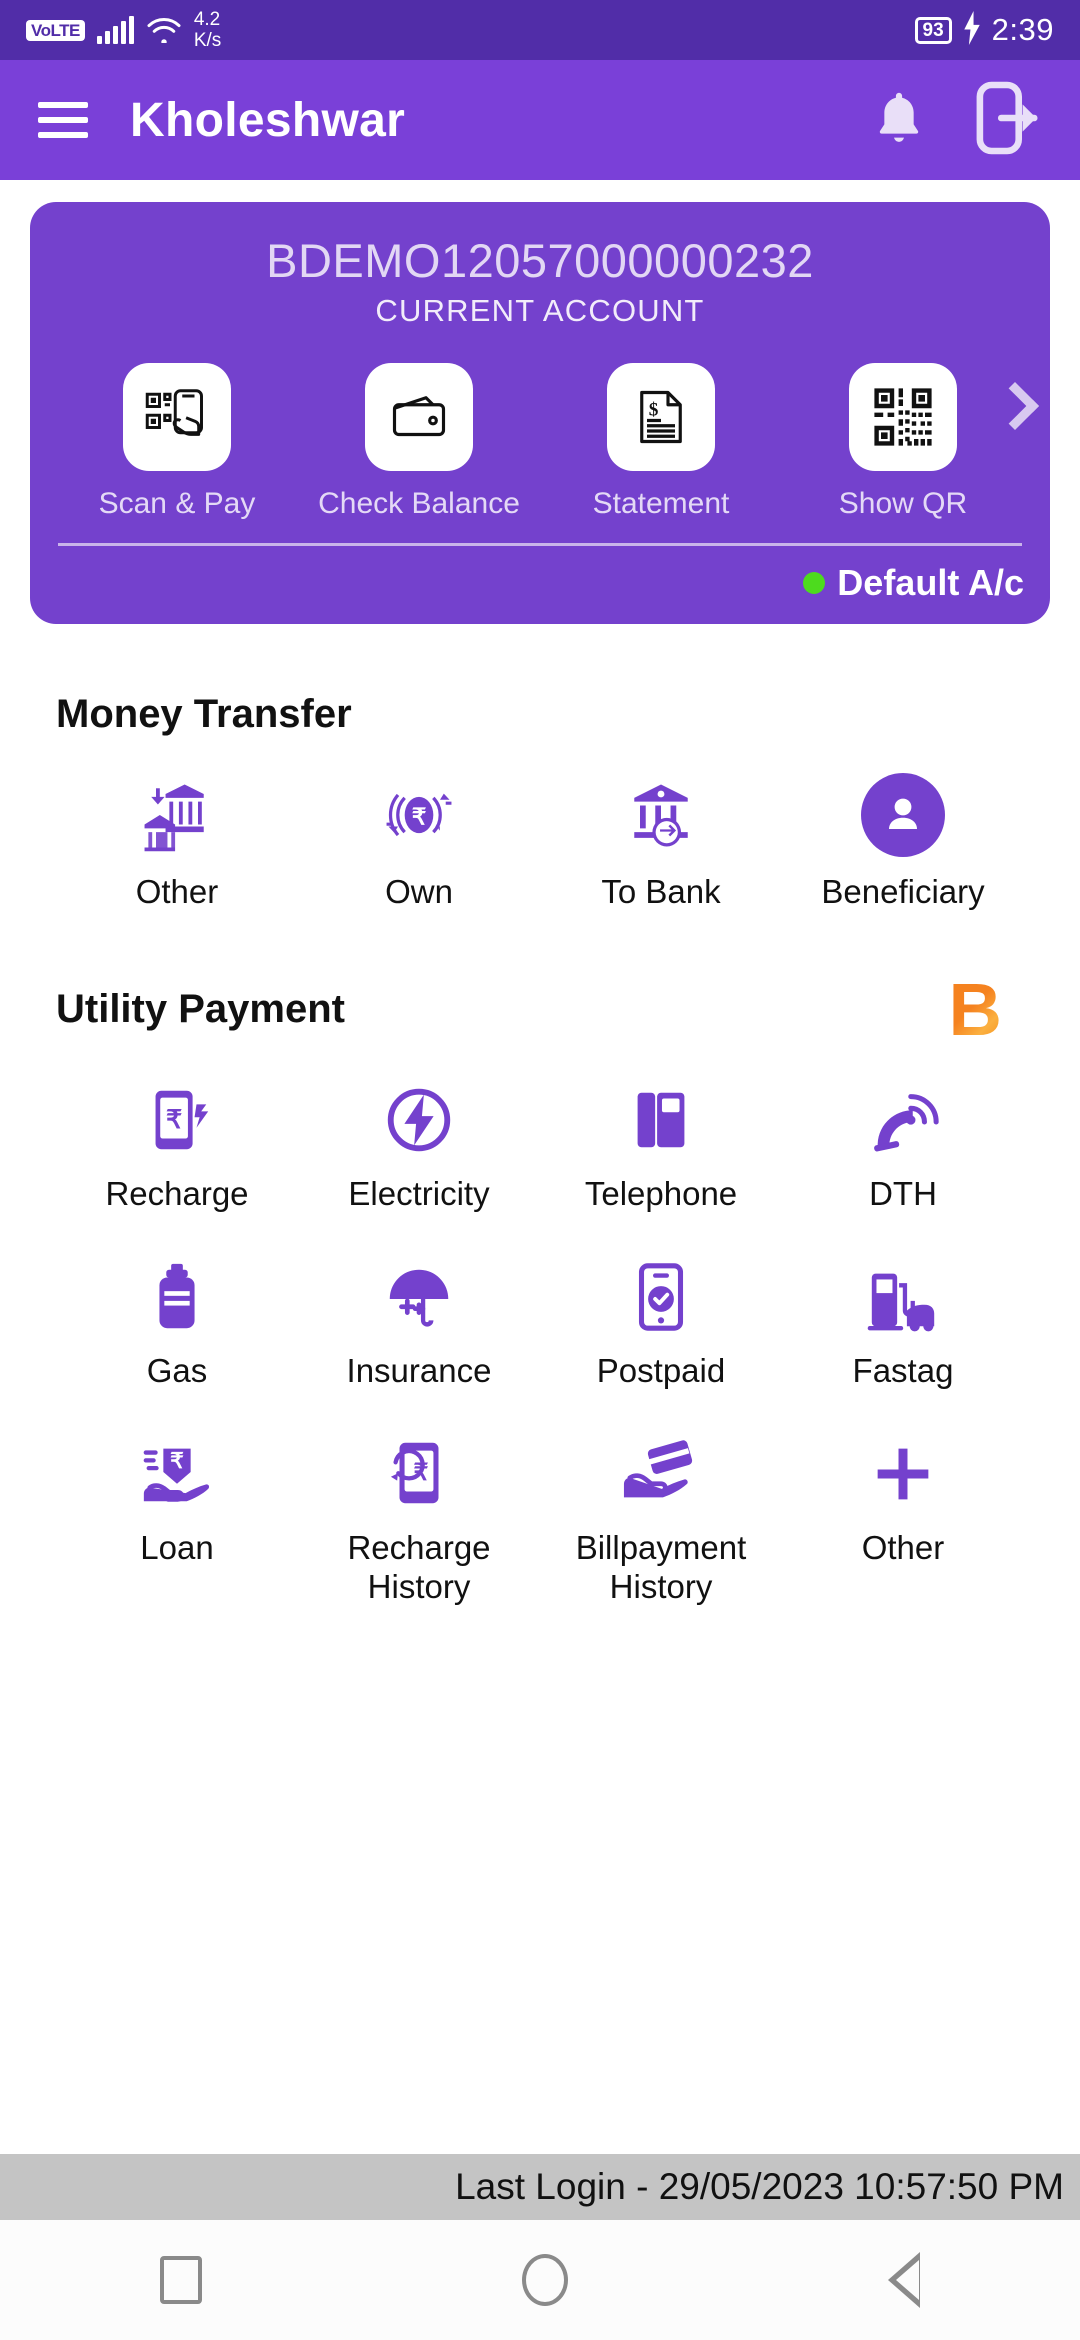  I want to click on money-transfer-grid: Other ₹ Own To Bank Beneficiary, so click(540, 841).